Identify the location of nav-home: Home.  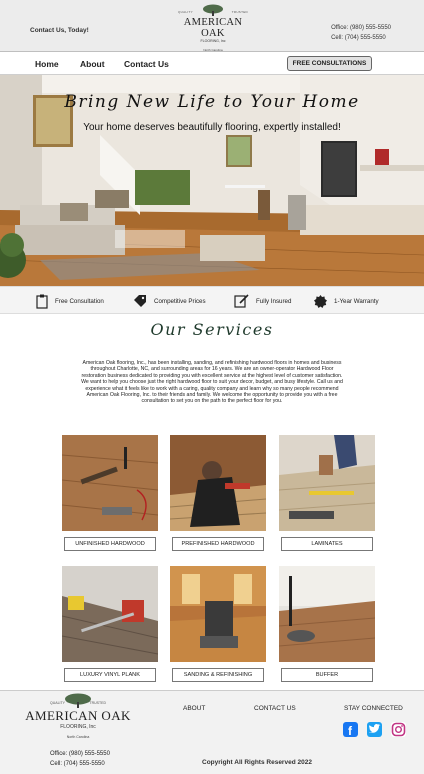
(47, 64).